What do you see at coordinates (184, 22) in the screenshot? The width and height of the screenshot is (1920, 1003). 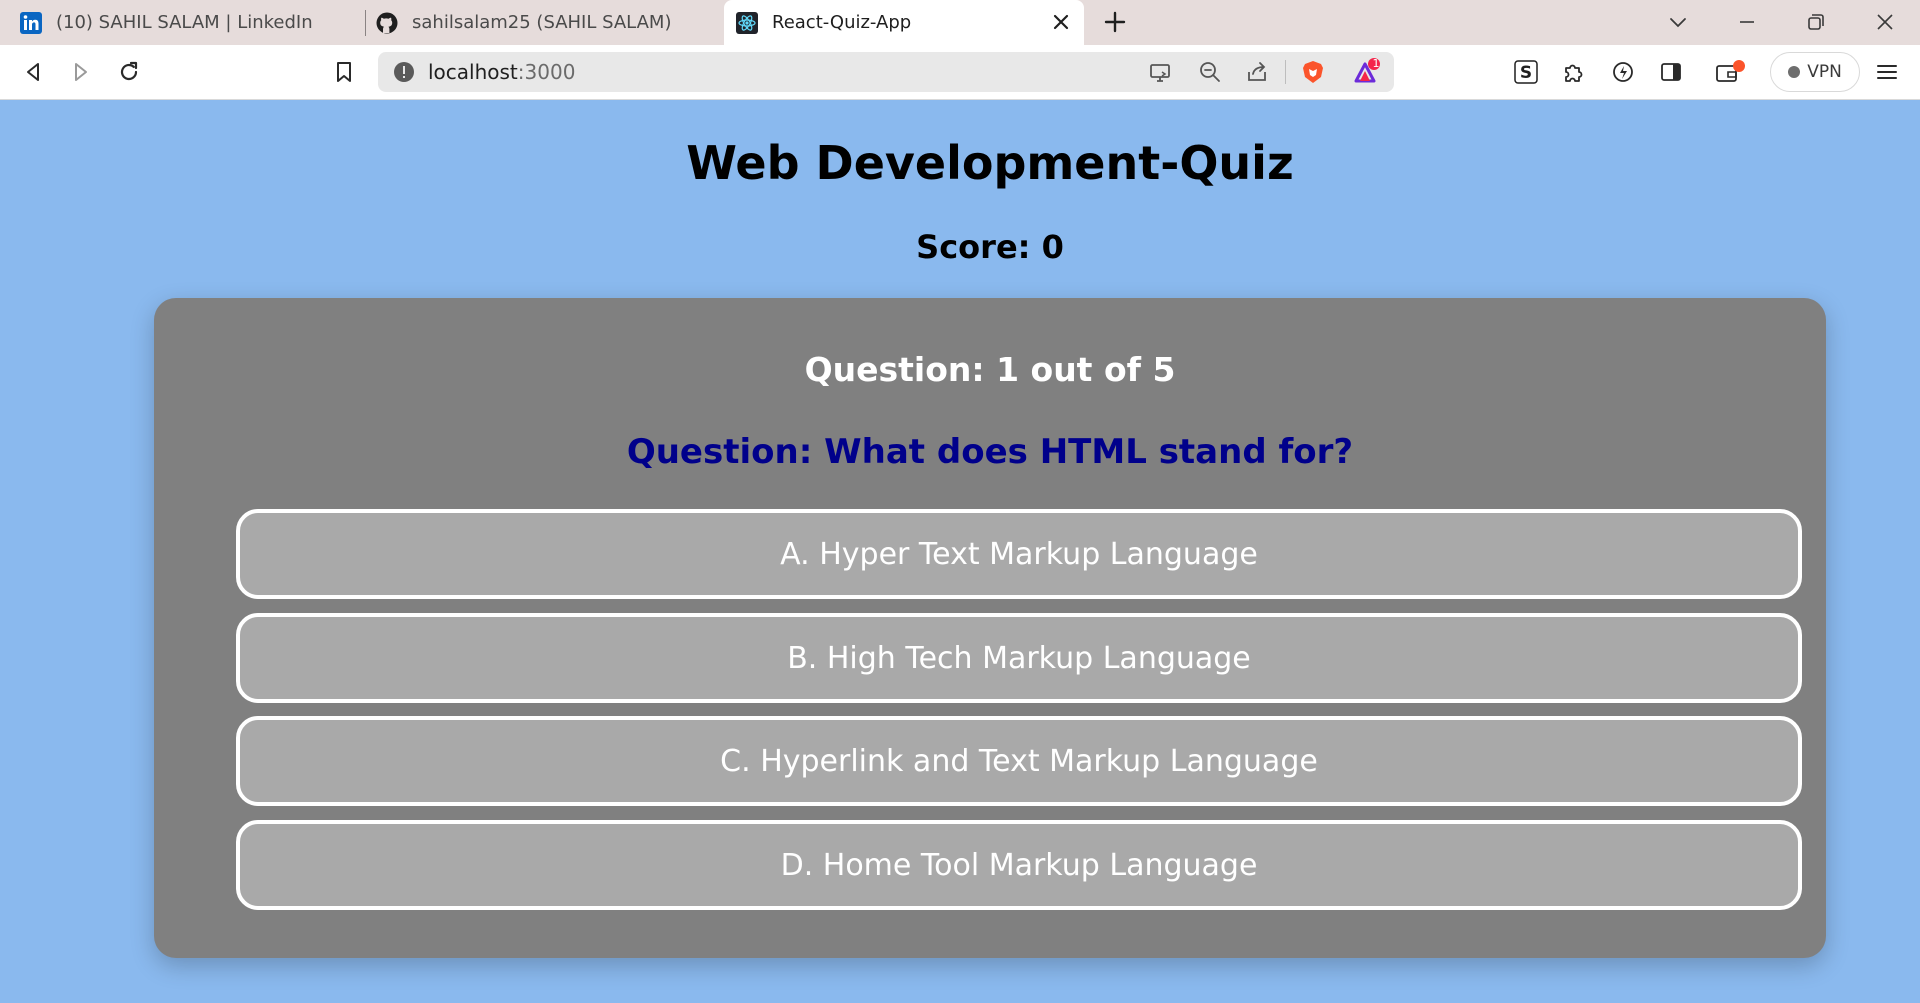 I see `tab-title: (10) SAHIL SALAM | LinkedIn` at bounding box center [184, 22].